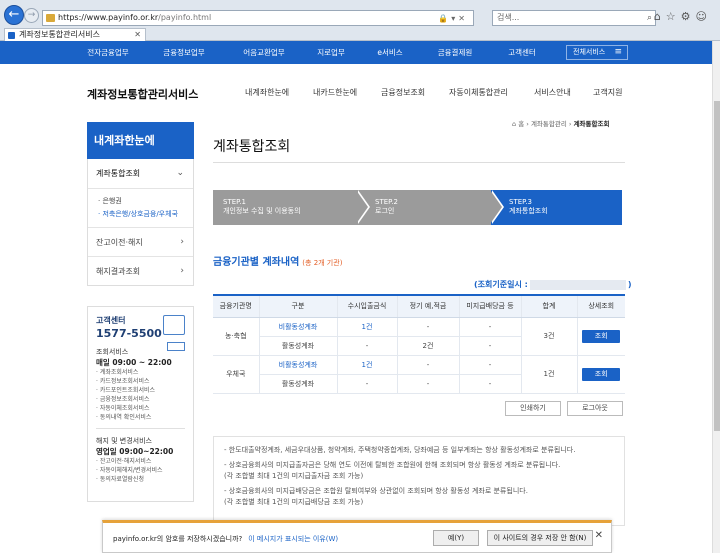 The width and height of the screenshot is (720, 553). Describe the element at coordinates (607, 92) in the screenshot. I see `menu-item-6: 고객지원` at that location.